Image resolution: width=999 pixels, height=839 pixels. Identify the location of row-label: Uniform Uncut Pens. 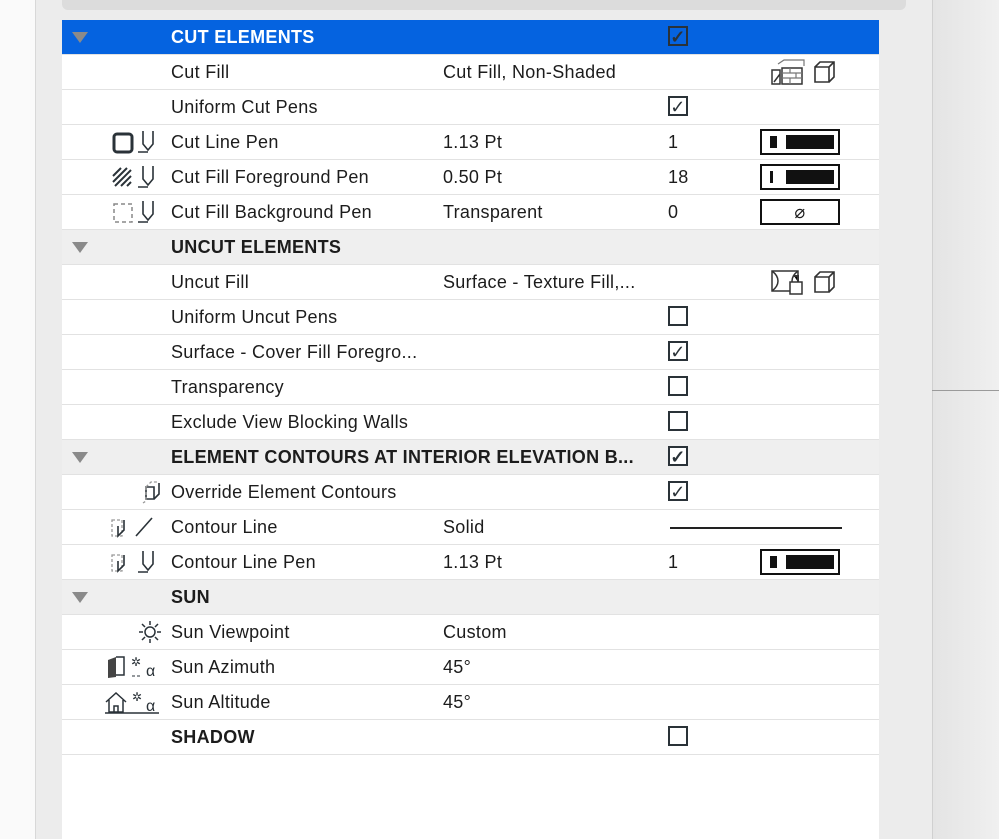
(254, 317).